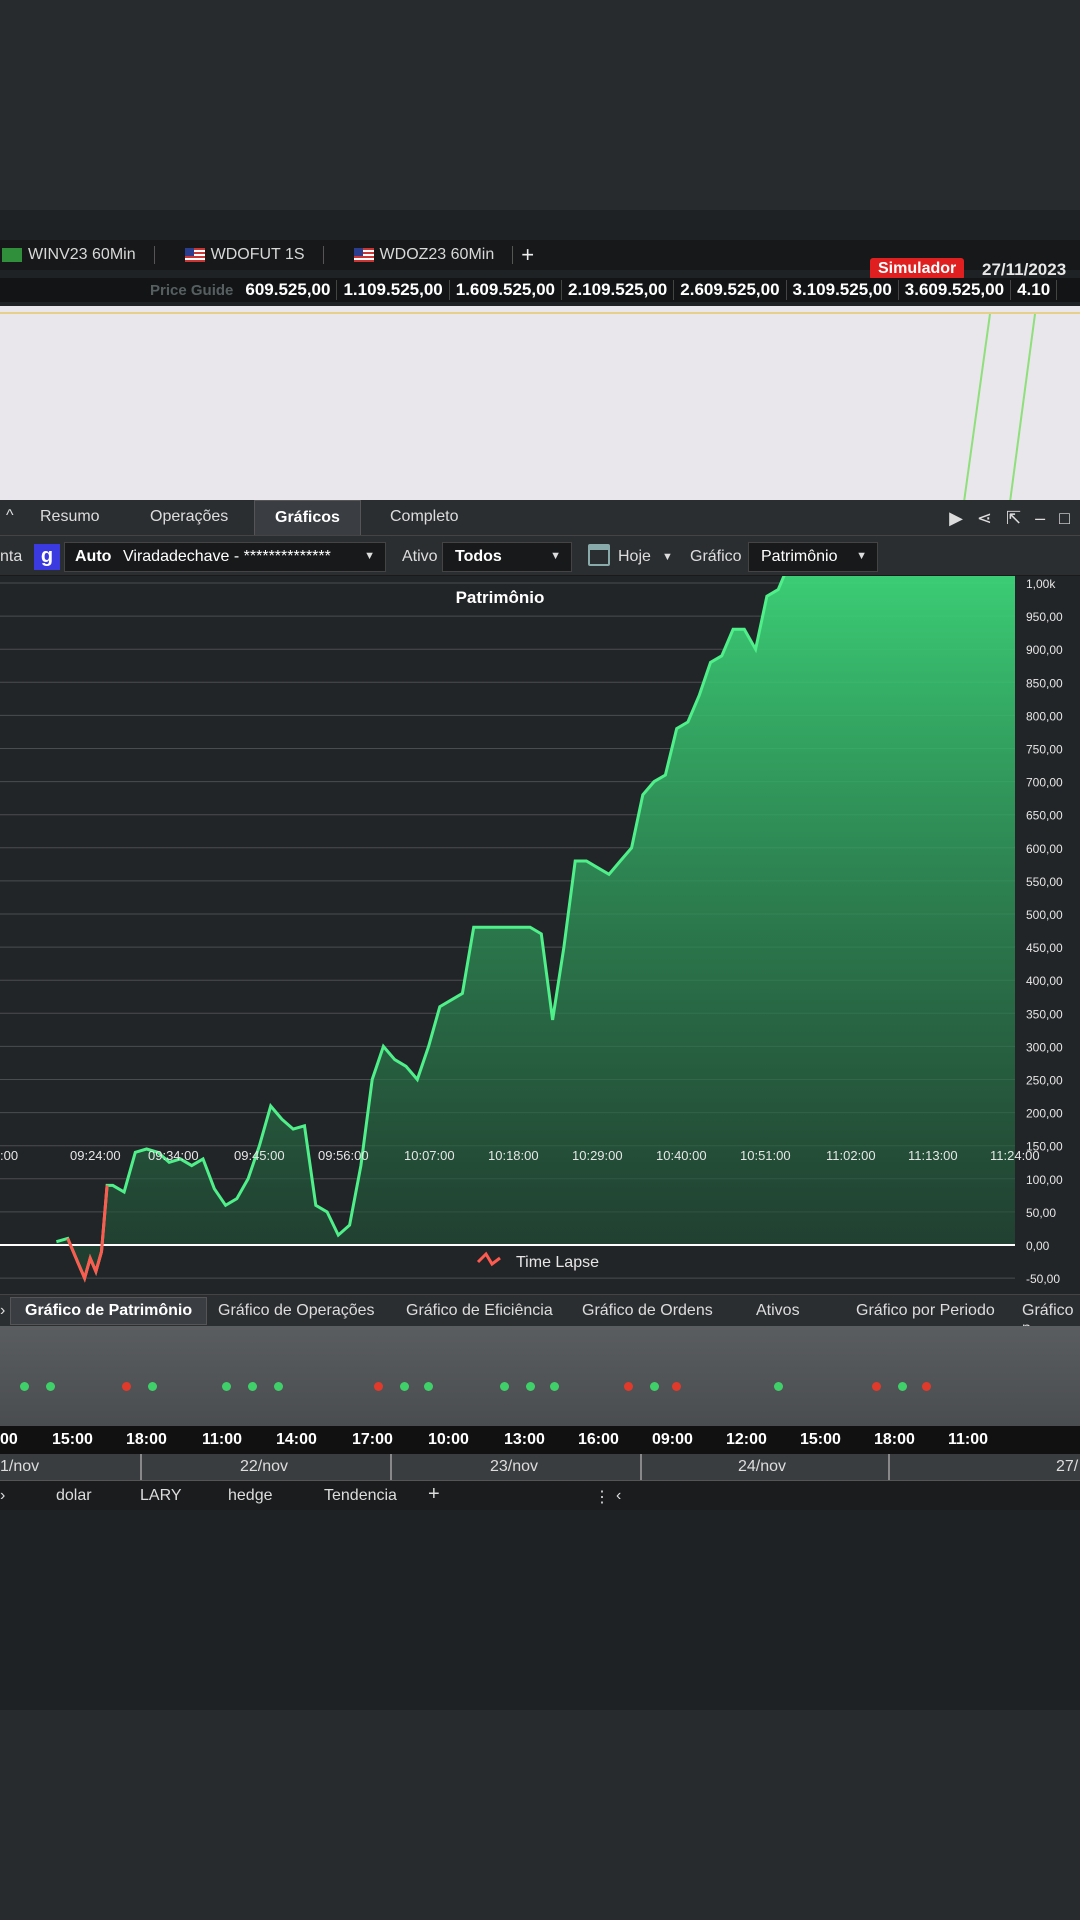 The image size is (1080, 1920). Describe the element at coordinates (634, 557) in the screenshot. I see `period-select: Hoje` at that location.